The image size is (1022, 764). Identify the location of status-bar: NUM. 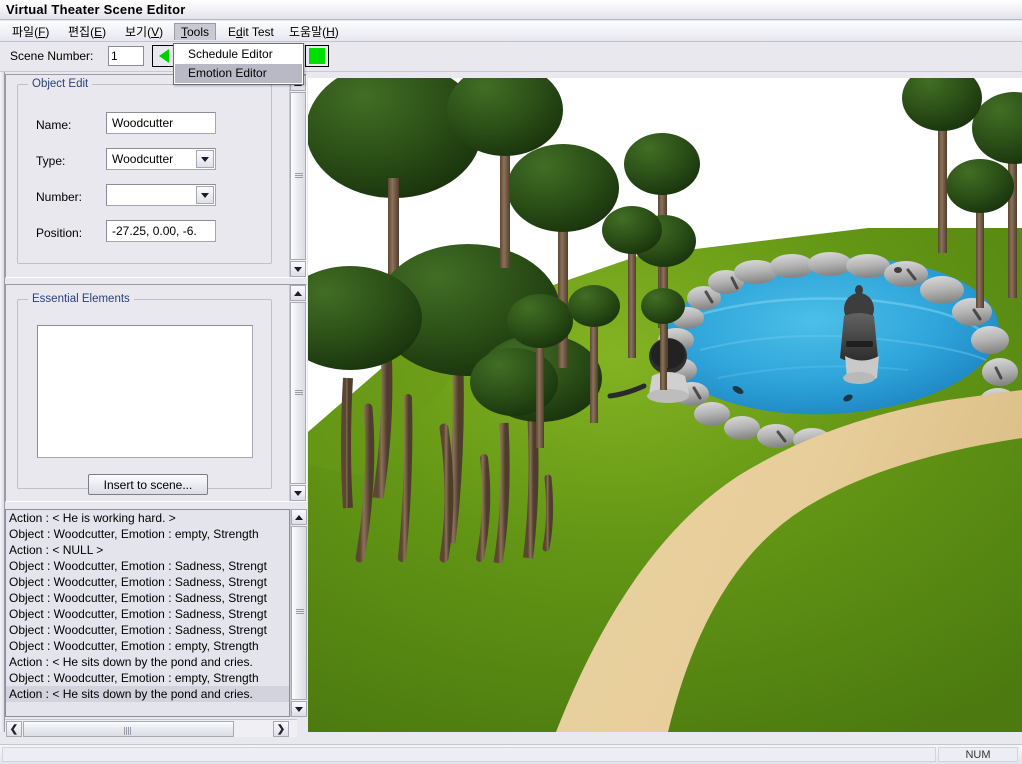
(511, 754).